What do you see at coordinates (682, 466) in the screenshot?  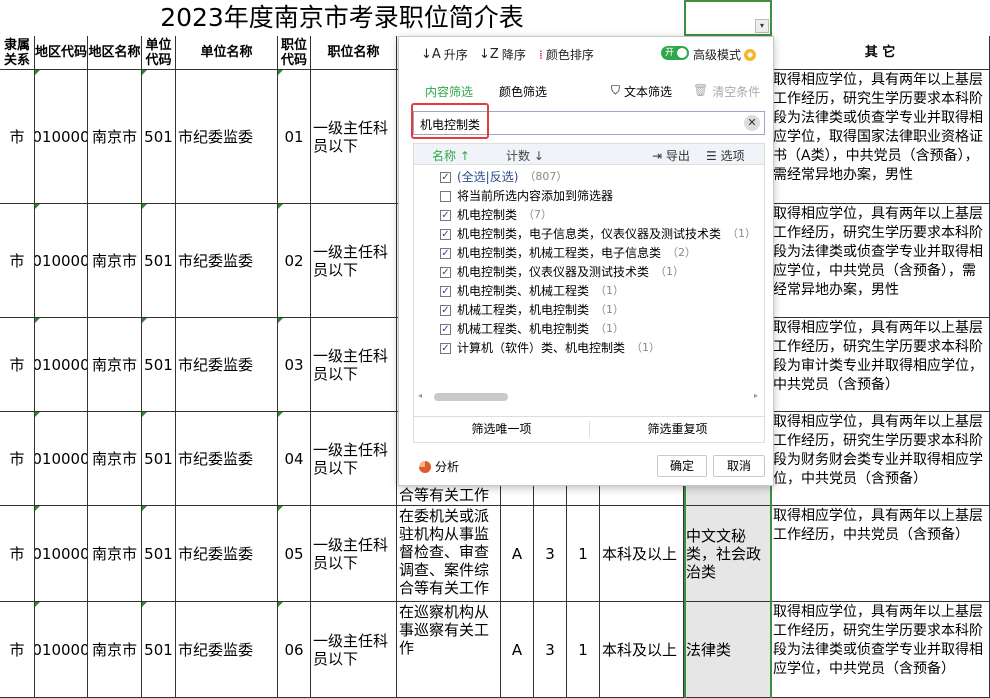 I see `ok-button: 确定` at bounding box center [682, 466].